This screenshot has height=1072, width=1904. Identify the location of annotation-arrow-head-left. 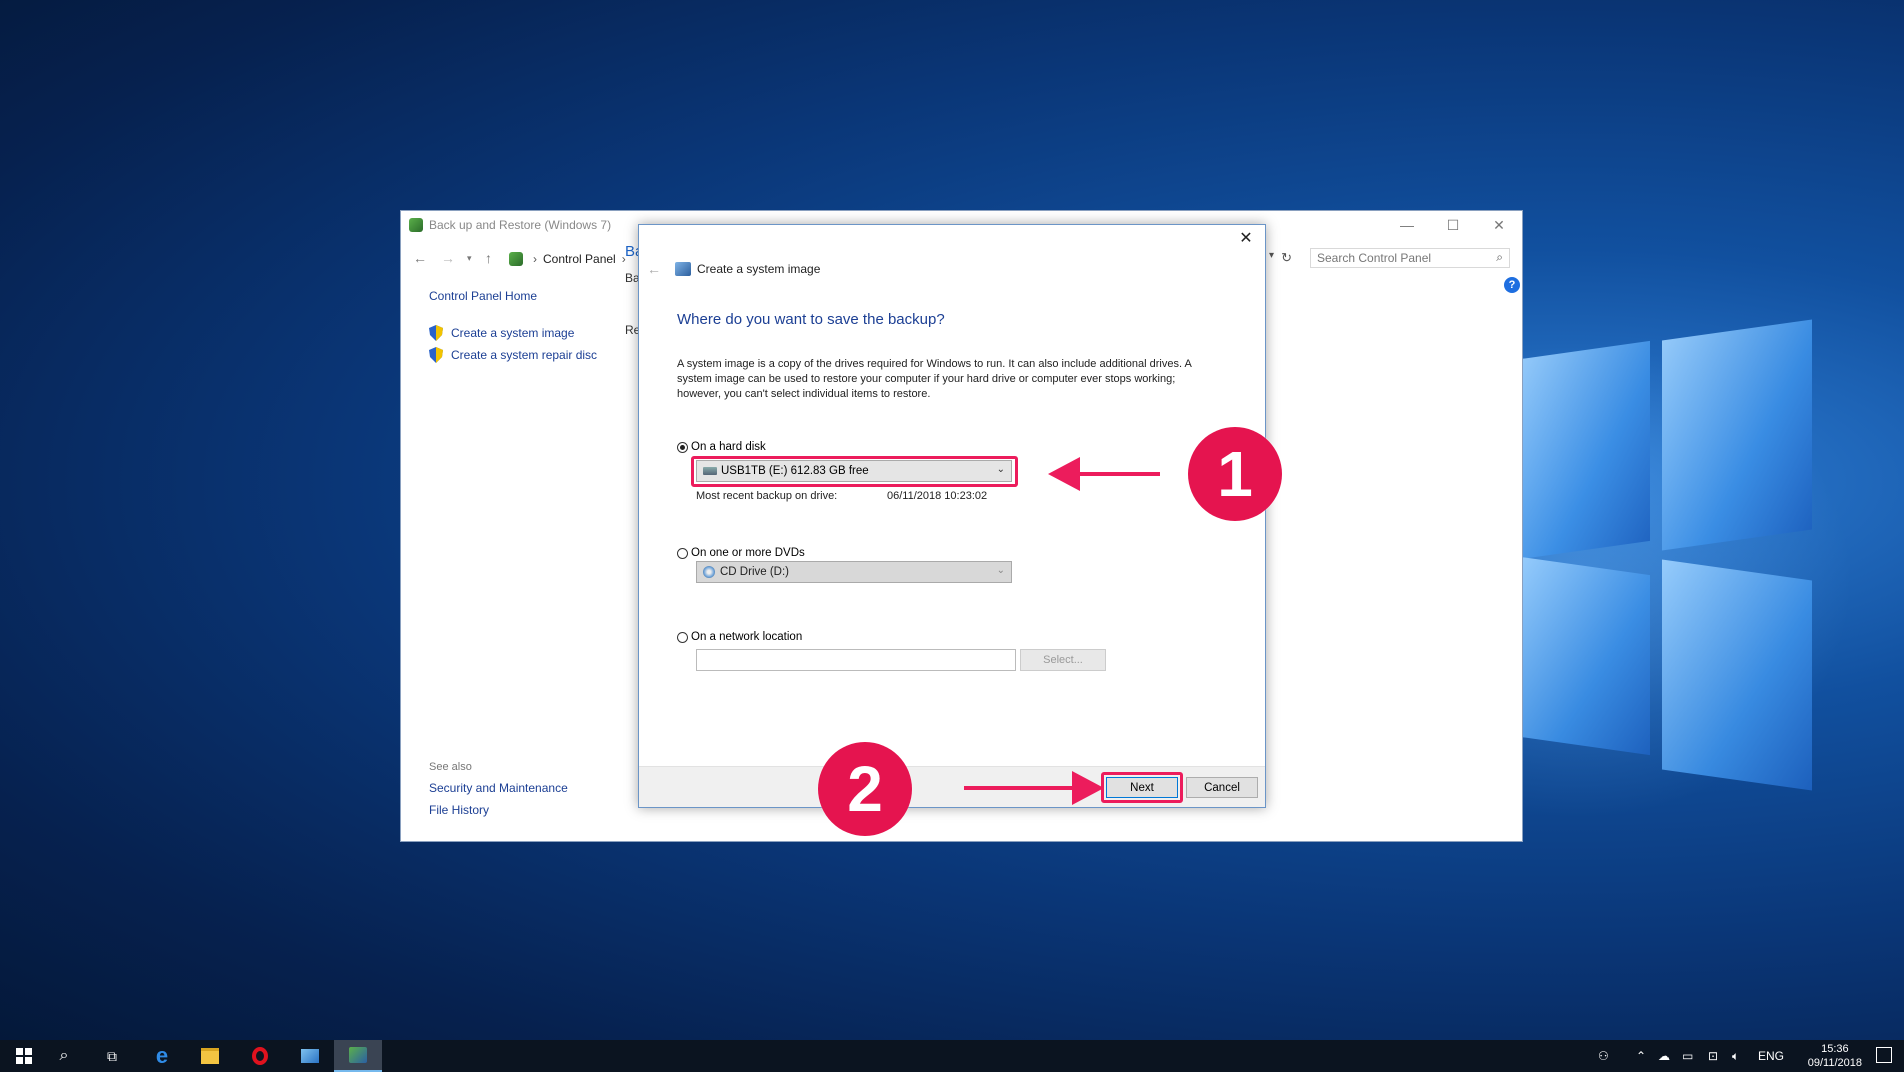
(1064, 474).